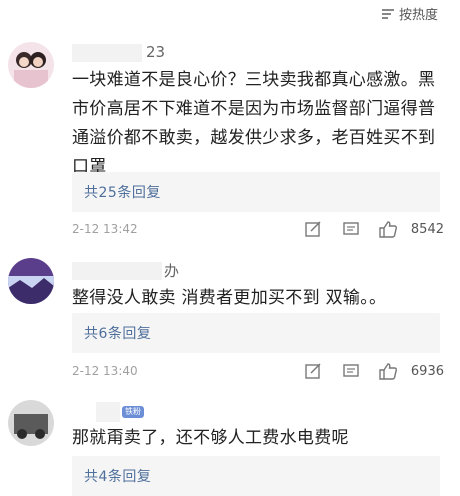  I want to click on like-count: 6936, so click(427, 371).